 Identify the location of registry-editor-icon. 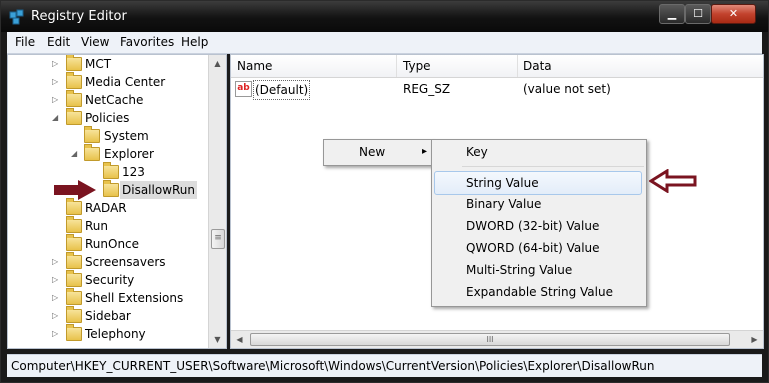
(16, 17).